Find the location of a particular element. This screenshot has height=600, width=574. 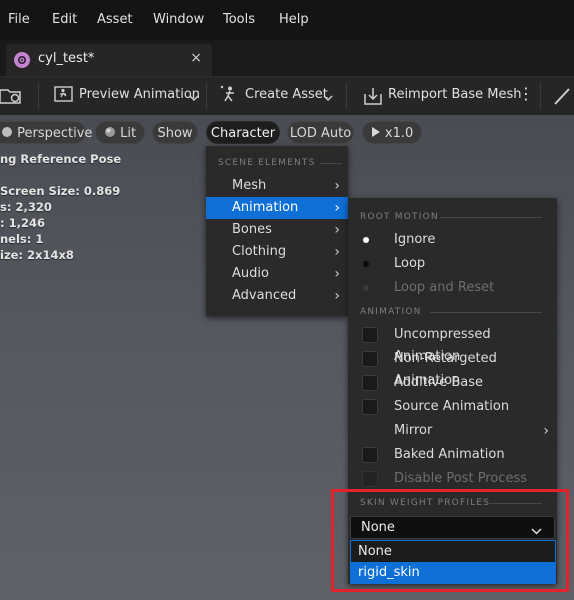

menu-item-label: Bones is located at coordinates (252, 229).